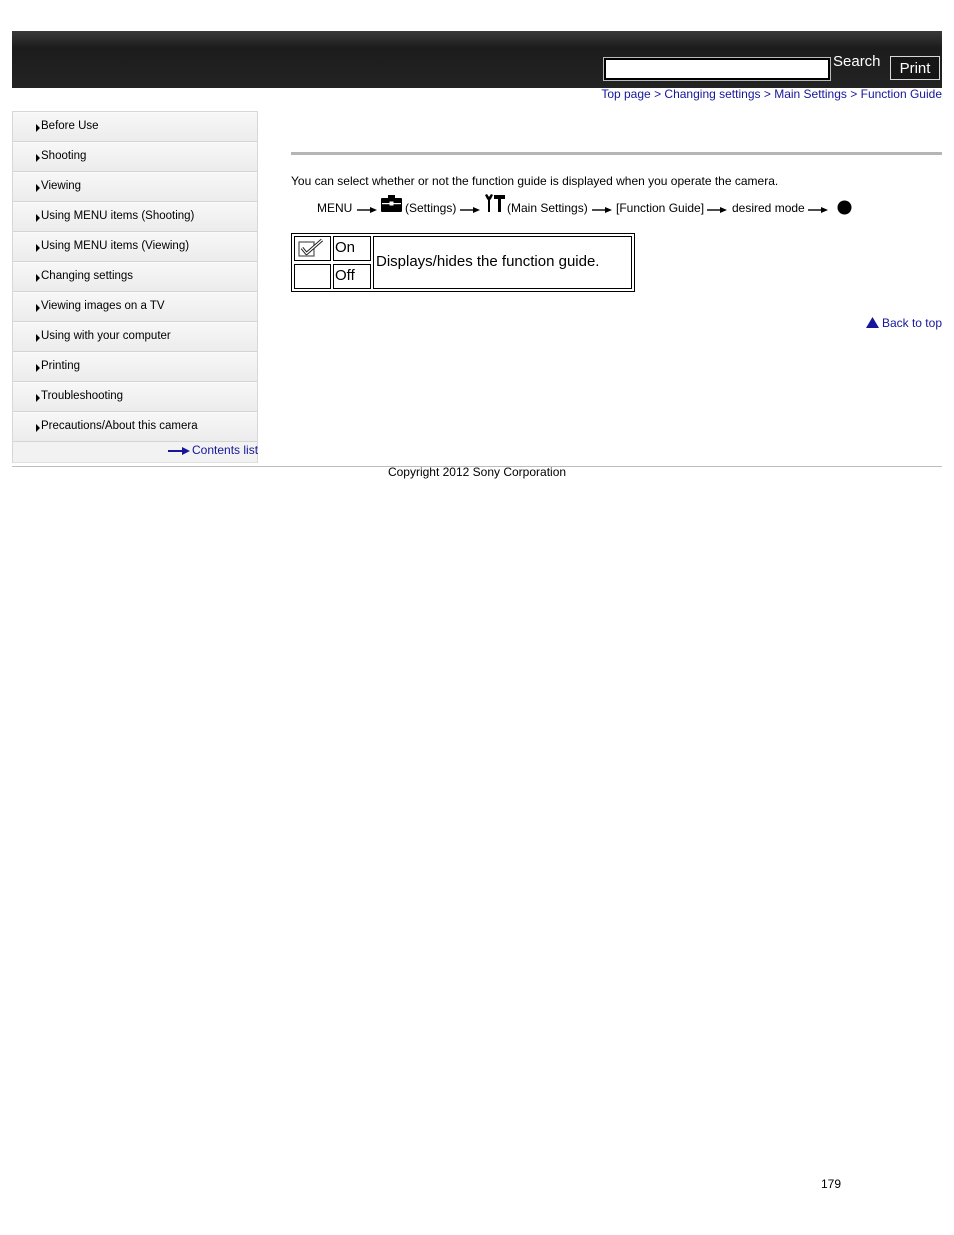  I want to click on option-on-icon-cell, so click(312, 248).